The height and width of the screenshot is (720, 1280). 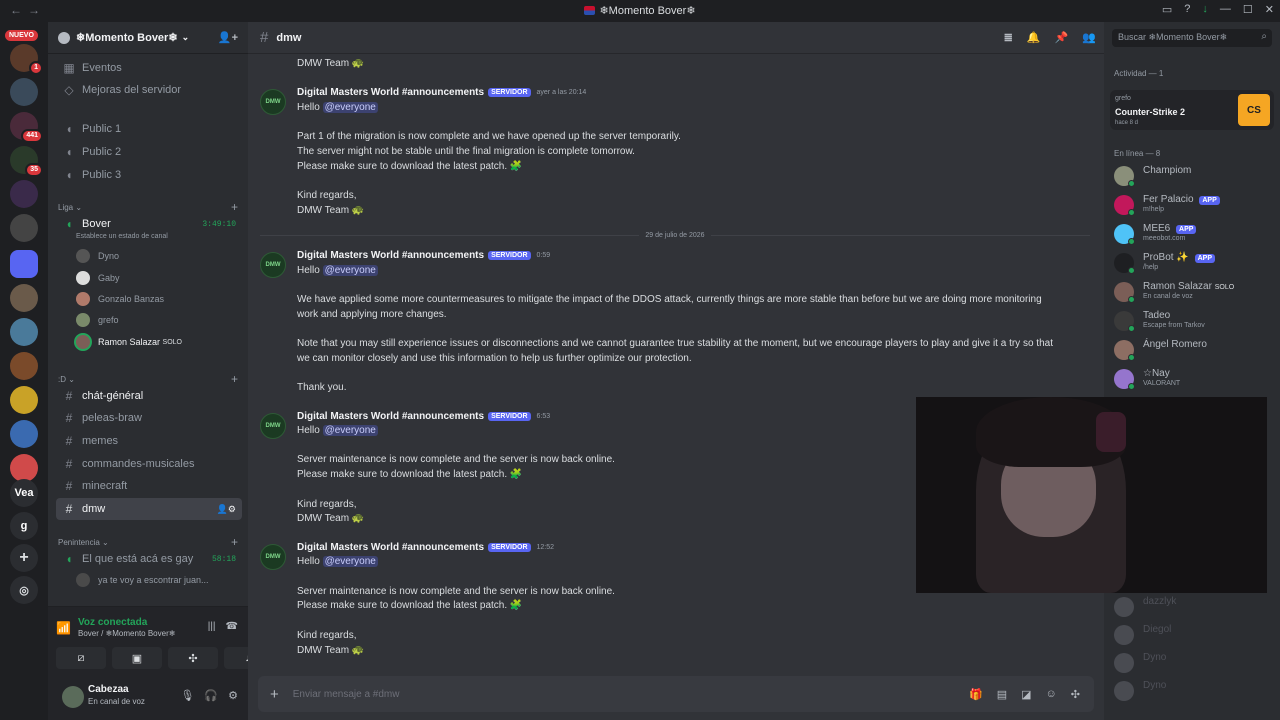 What do you see at coordinates (129, 342) in the screenshot?
I see `voice-user-speaking: Ramon Salazar SOLO` at bounding box center [129, 342].